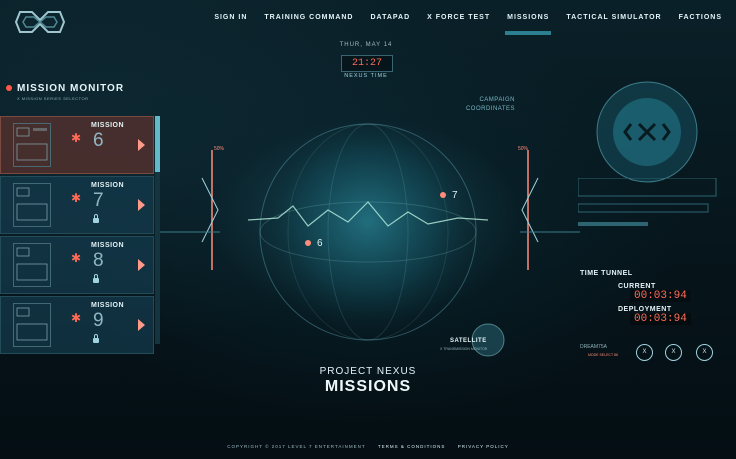 Image resolution: width=736 pixels, height=459 pixels. What do you see at coordinates (644, 352) in the screenshot?
I see `x-button-1: X` at bounding box center [644, 352].